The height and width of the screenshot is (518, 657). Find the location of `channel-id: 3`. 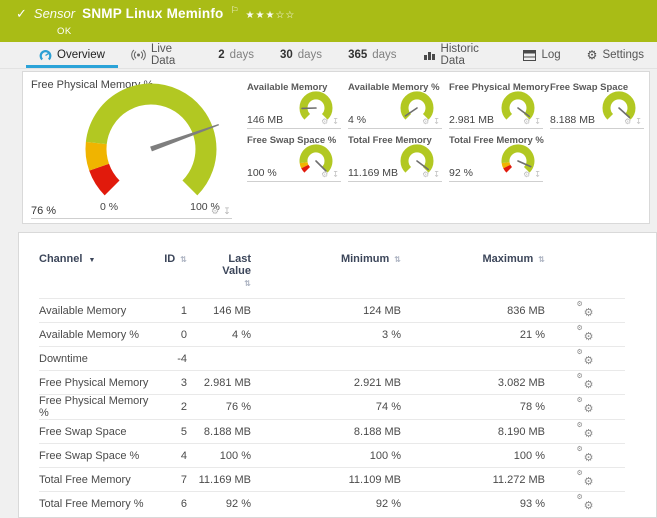

channel-id: 3 is located at coordinates (172, 382).